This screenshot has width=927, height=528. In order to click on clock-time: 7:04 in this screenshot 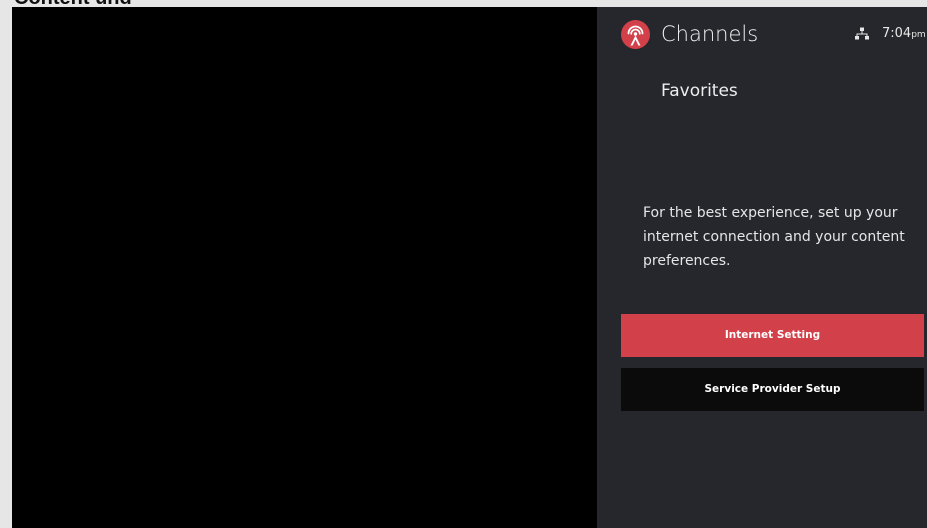, I will do `click(897, 33)`.